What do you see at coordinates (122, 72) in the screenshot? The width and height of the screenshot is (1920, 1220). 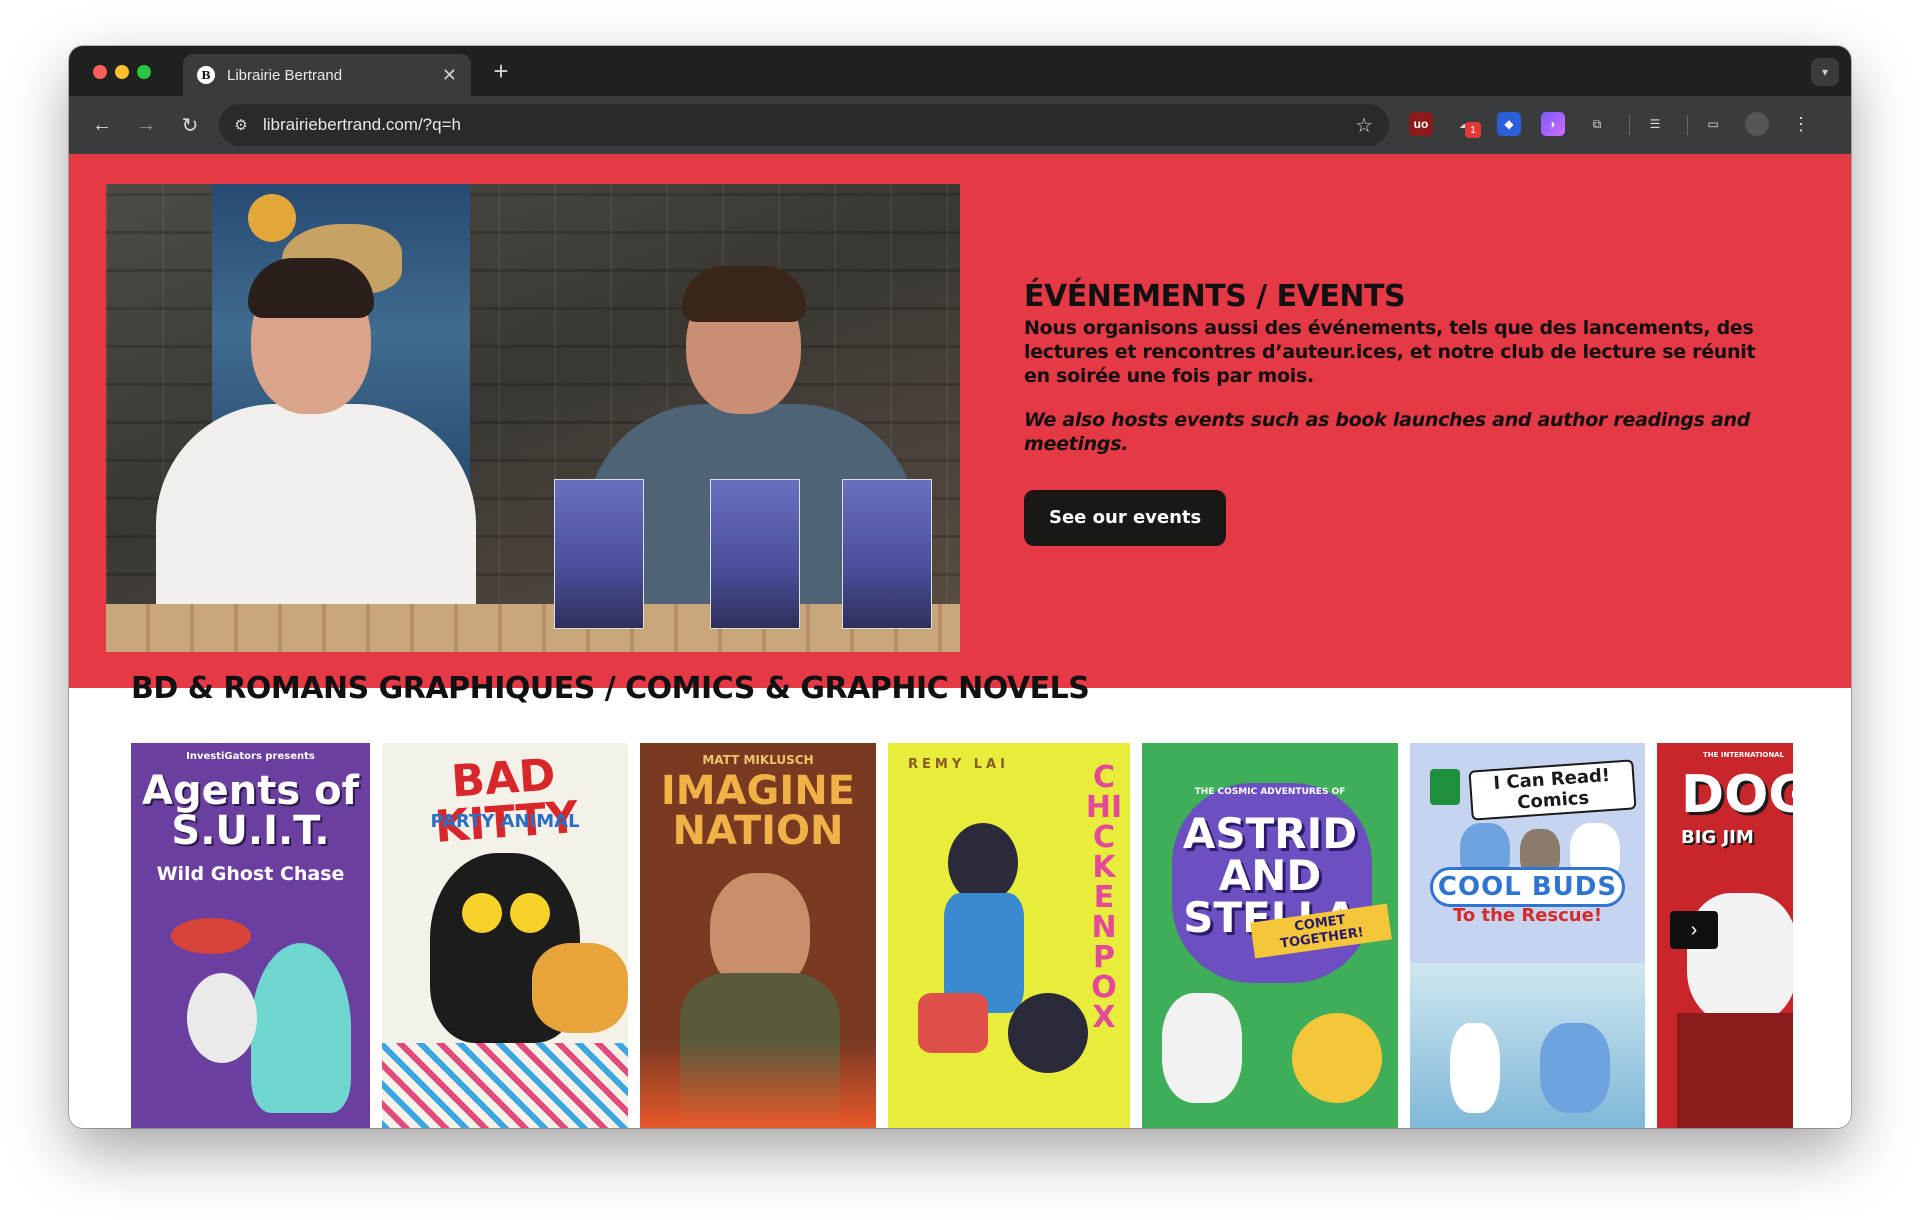 I see `minimize-window-button` at bounding box center [122, 72].